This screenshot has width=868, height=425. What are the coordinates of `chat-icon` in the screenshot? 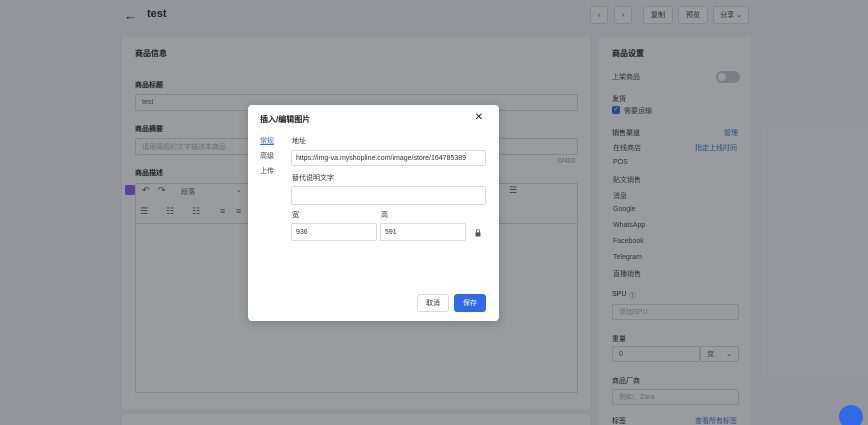 It's located at (851, 415).